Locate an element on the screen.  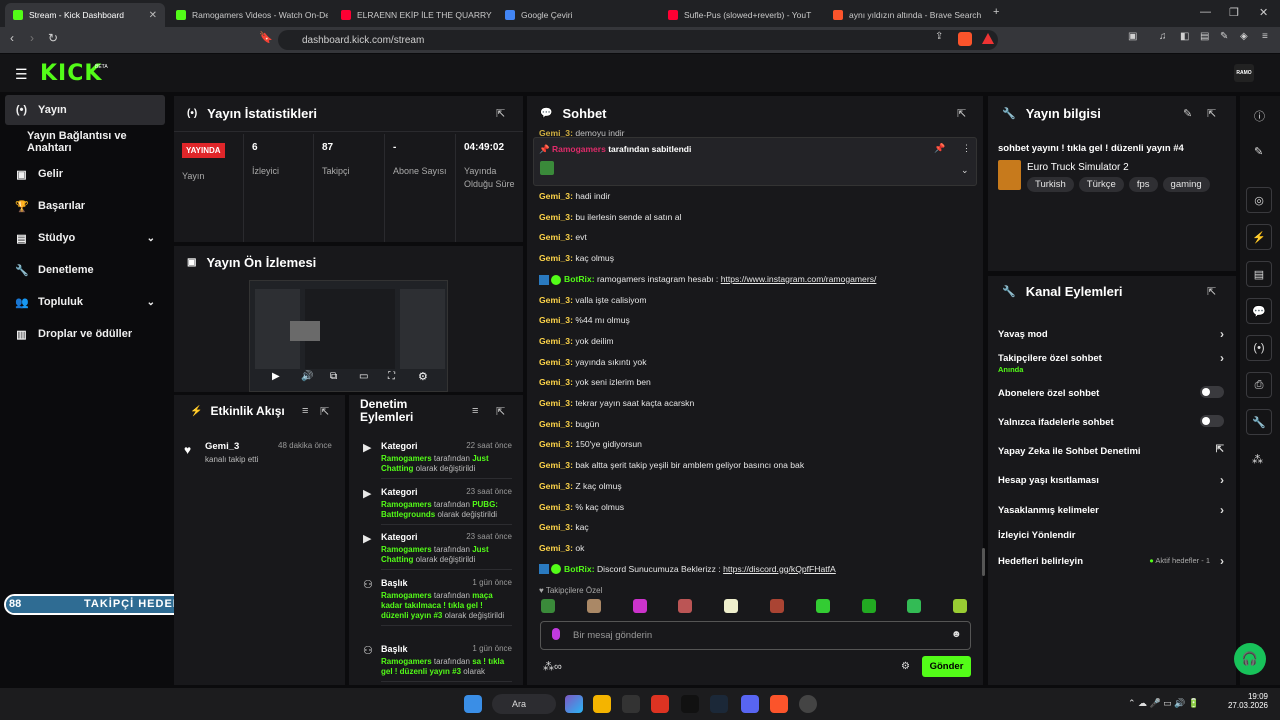
lightning-icon: ⚡ is located at coordinates (1259, 237).